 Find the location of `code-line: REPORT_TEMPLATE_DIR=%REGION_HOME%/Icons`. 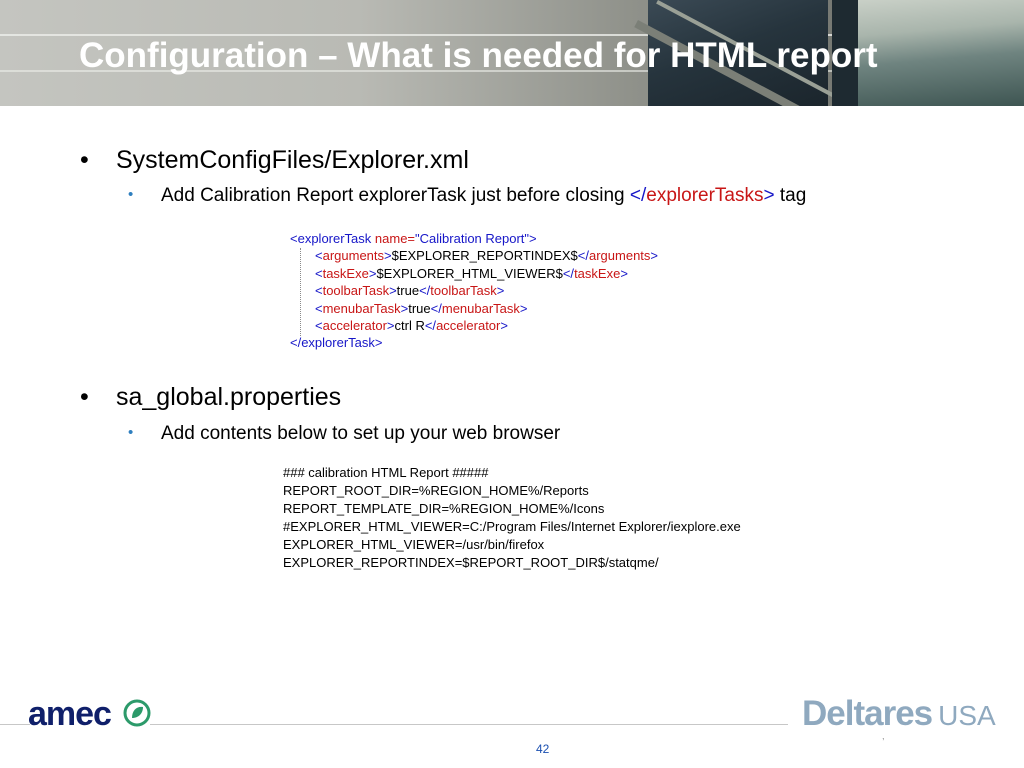

code-line: REPORT_TEMPLATE_DIR=%REGION_HOME%/Icons is located at coordinates (444, 508).